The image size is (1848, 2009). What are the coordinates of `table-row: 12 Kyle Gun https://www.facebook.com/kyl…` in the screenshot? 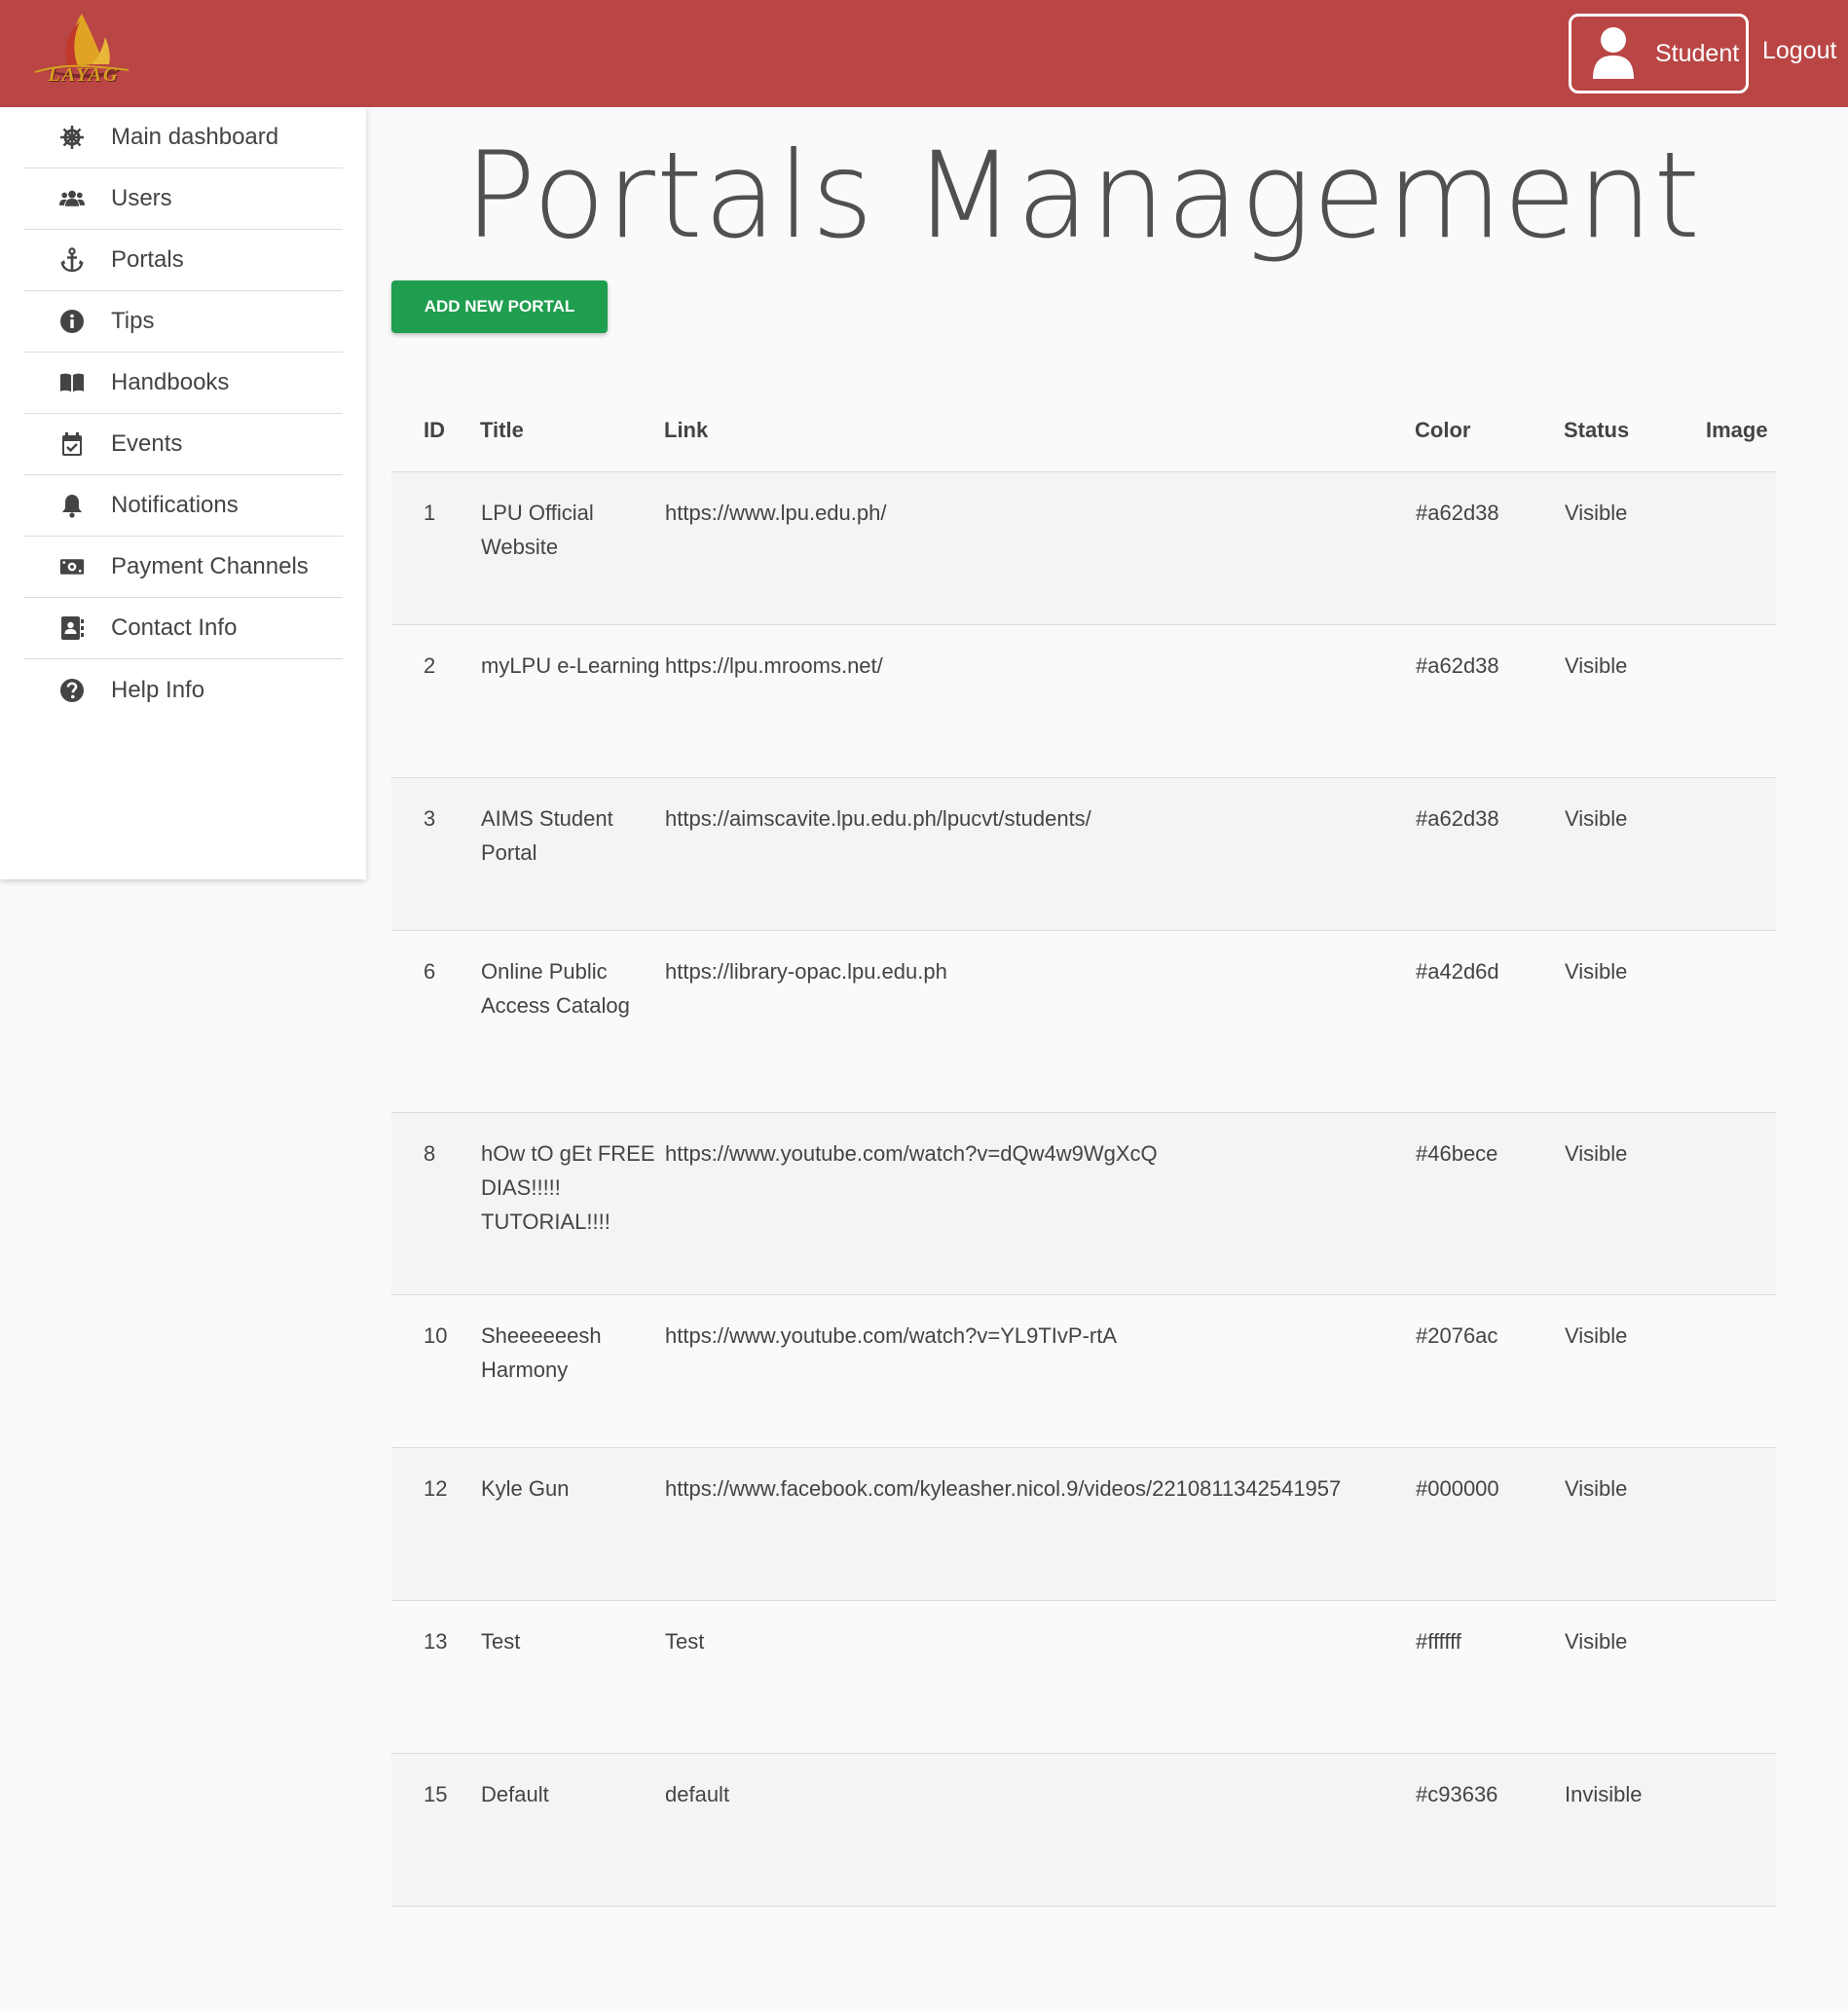 It's located at (1083, 1524).